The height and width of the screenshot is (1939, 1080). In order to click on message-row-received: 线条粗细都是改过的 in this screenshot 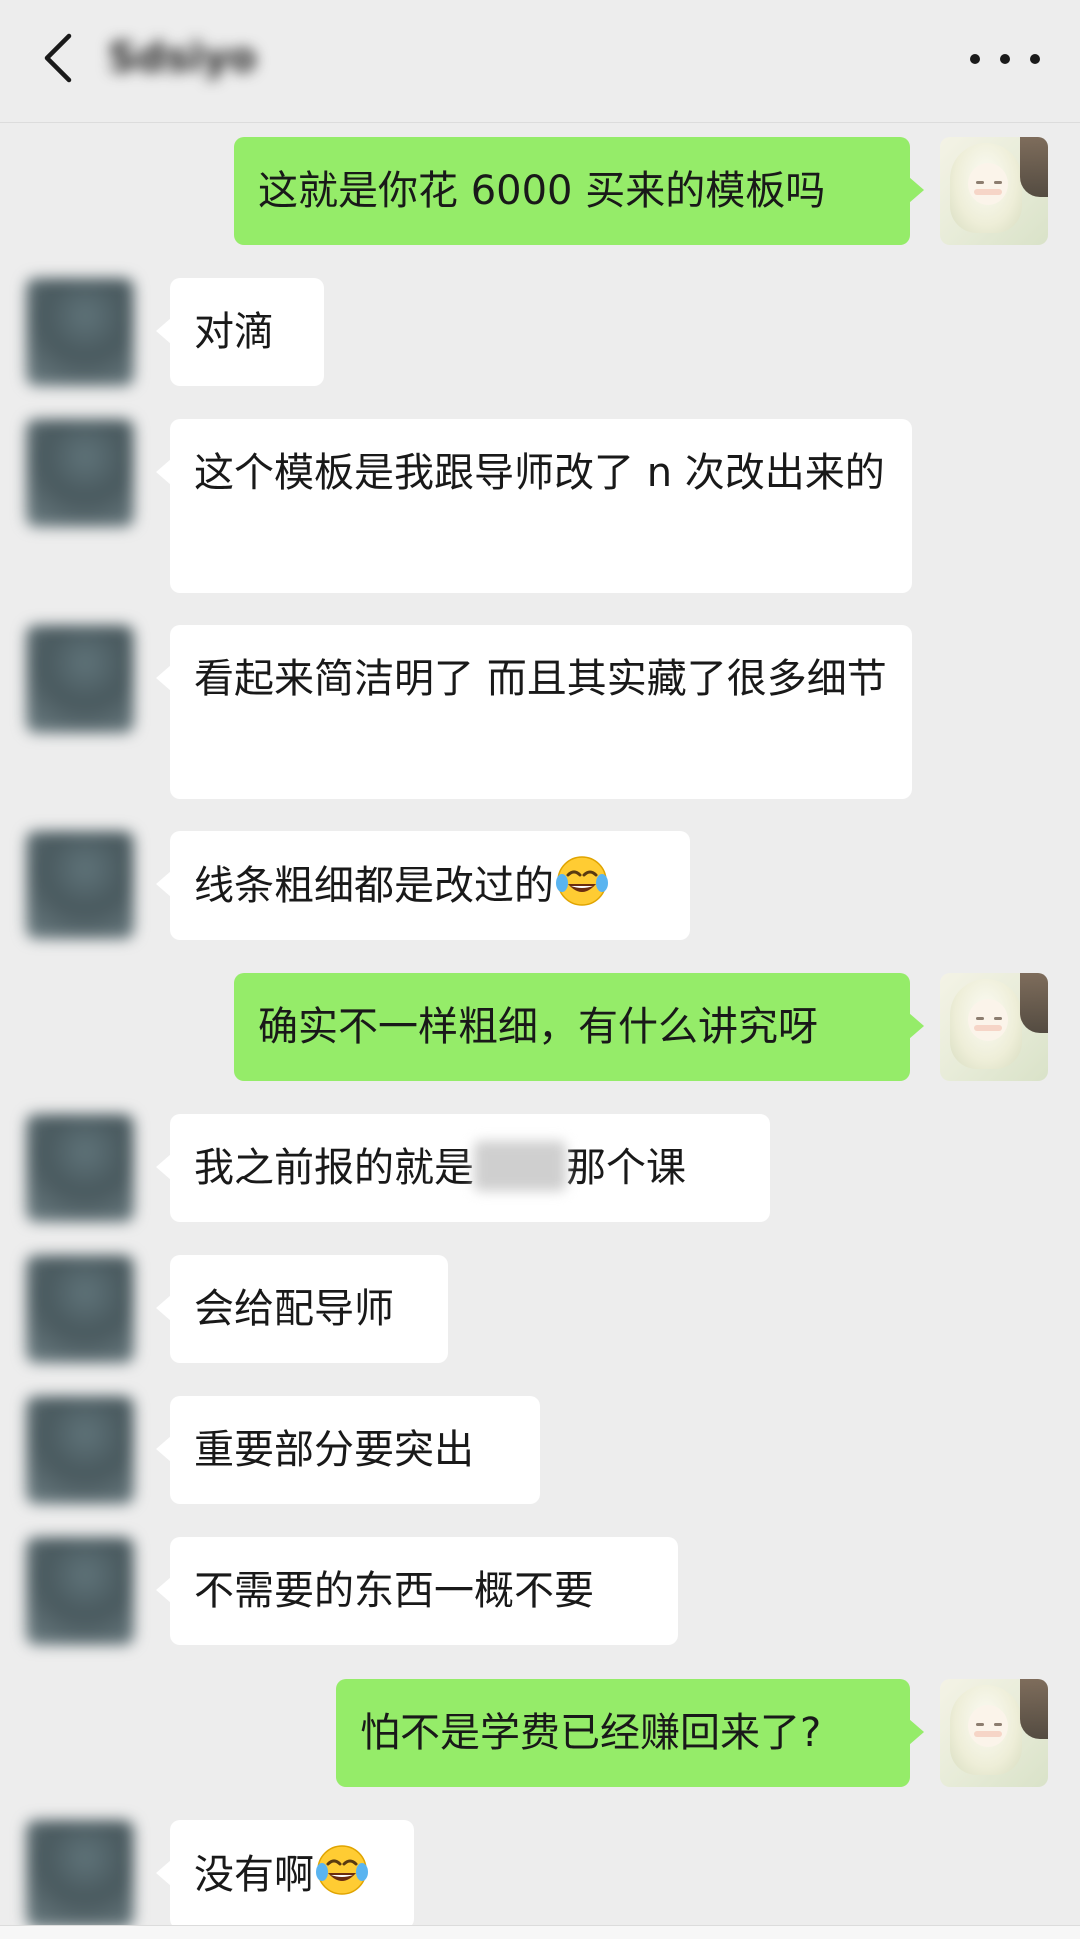, I will do `click(540, 885)`.